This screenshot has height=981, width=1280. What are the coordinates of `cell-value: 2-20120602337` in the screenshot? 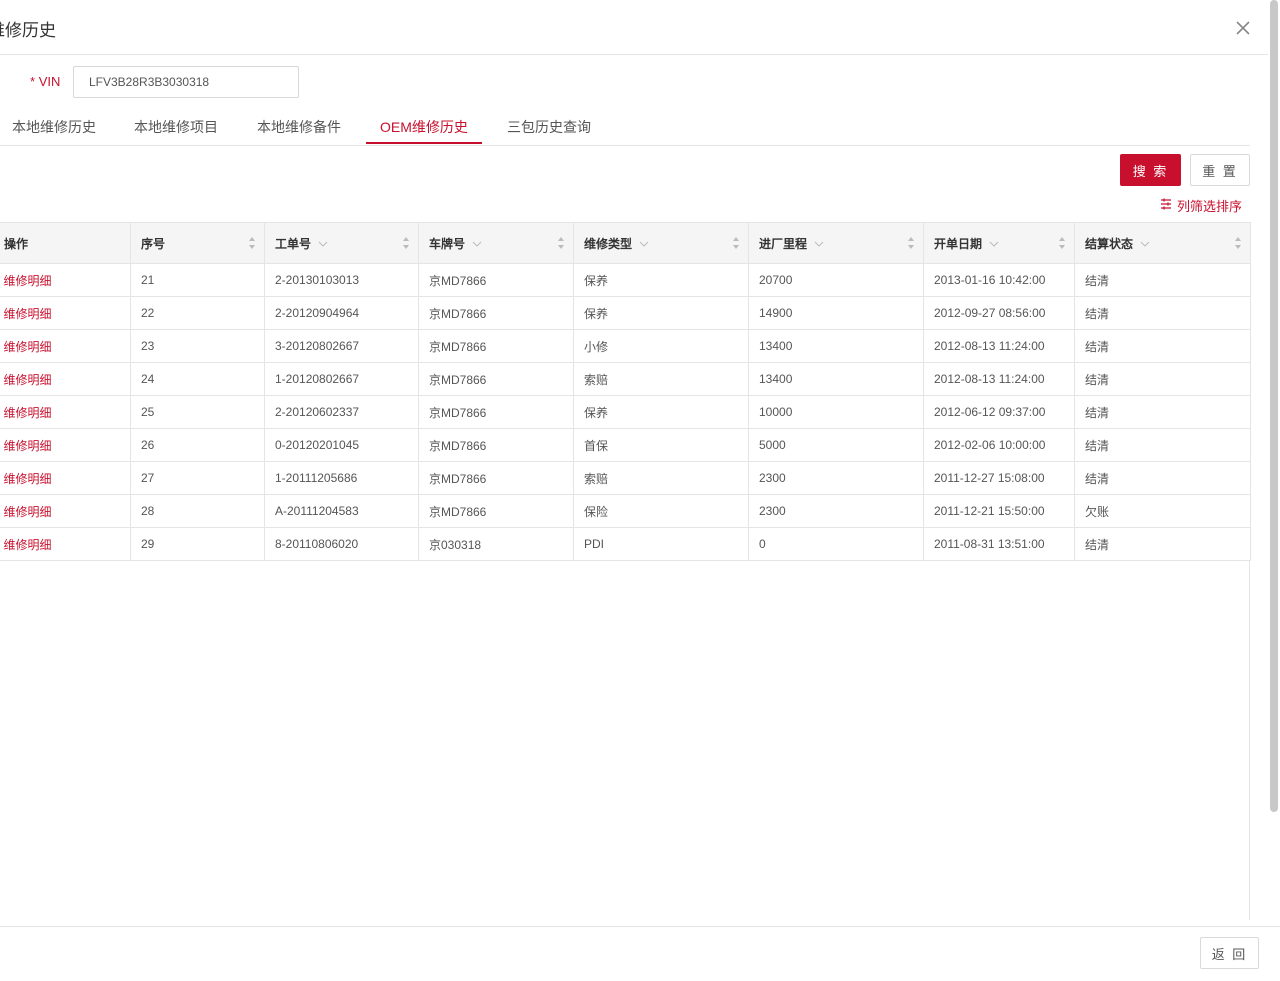 It's located at (317, 412).